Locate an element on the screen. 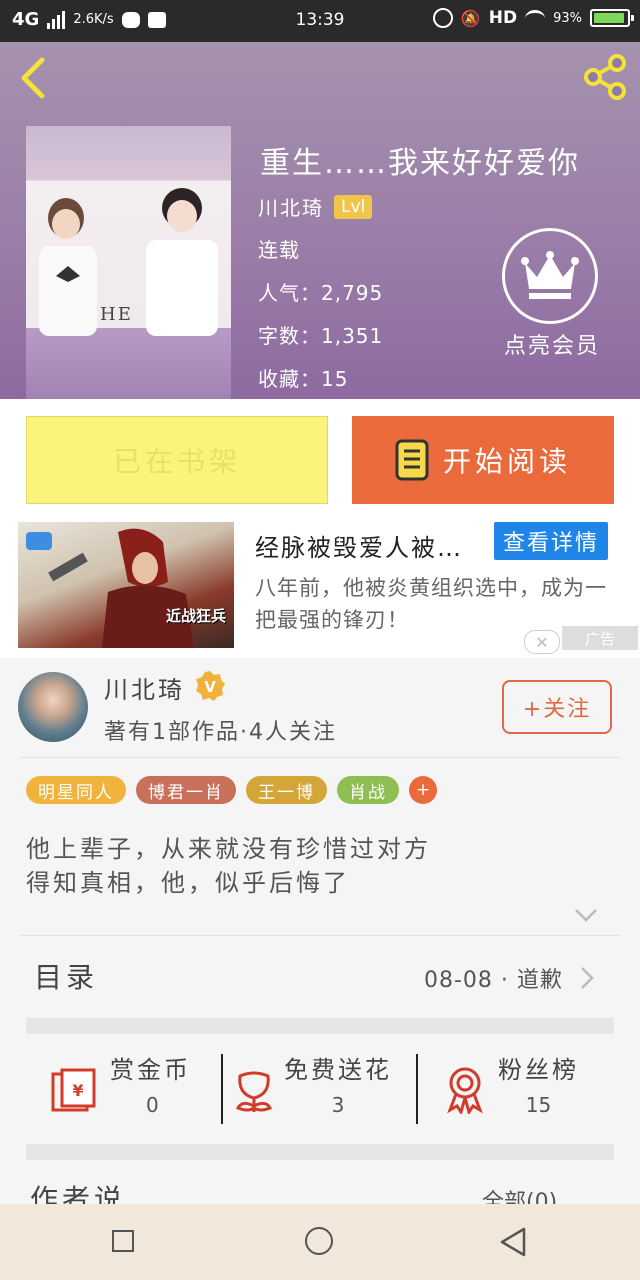 The image size is (640, 1280). author-avatar is located at coordinates (53, 707).